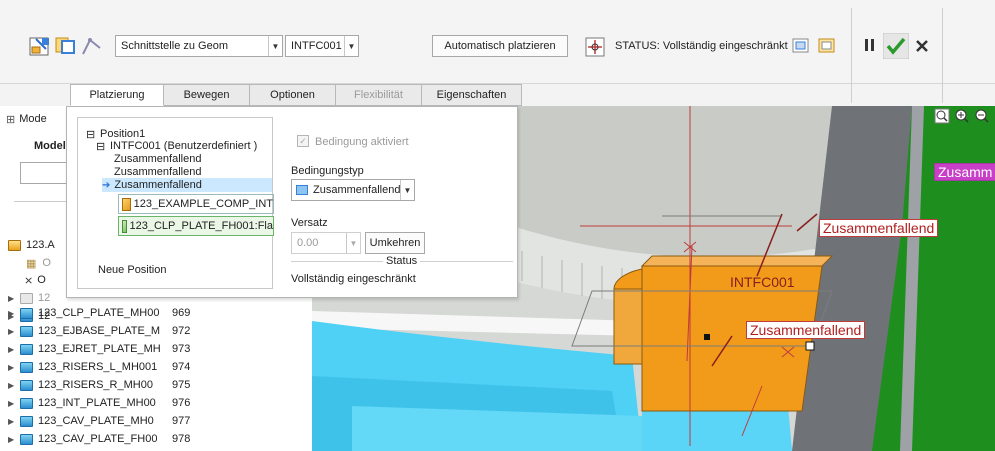 The width and height of the screenshot is (995, 451). What do you see at coordinates (117, 95) in the screenshot?
I see `tab-placement: Platzierung` at bounding box center [117, 95].